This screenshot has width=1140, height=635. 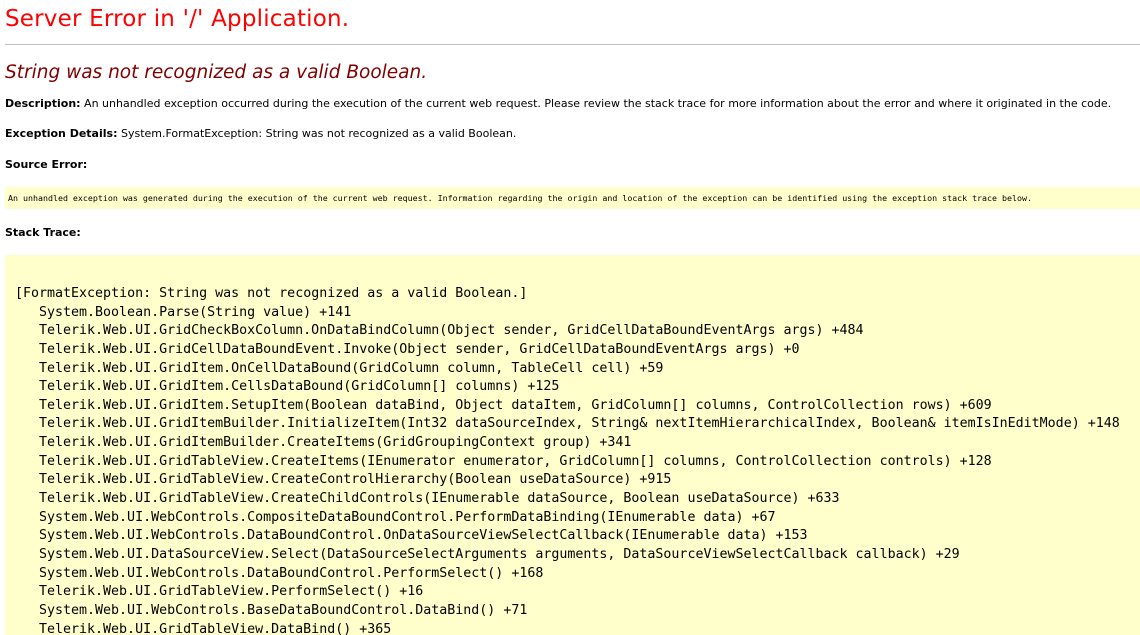 What do you see at coordinates (61, 133) in the screenshot?
I see `exception-details-label: Exception Details:` at bounding box center [61, 133].